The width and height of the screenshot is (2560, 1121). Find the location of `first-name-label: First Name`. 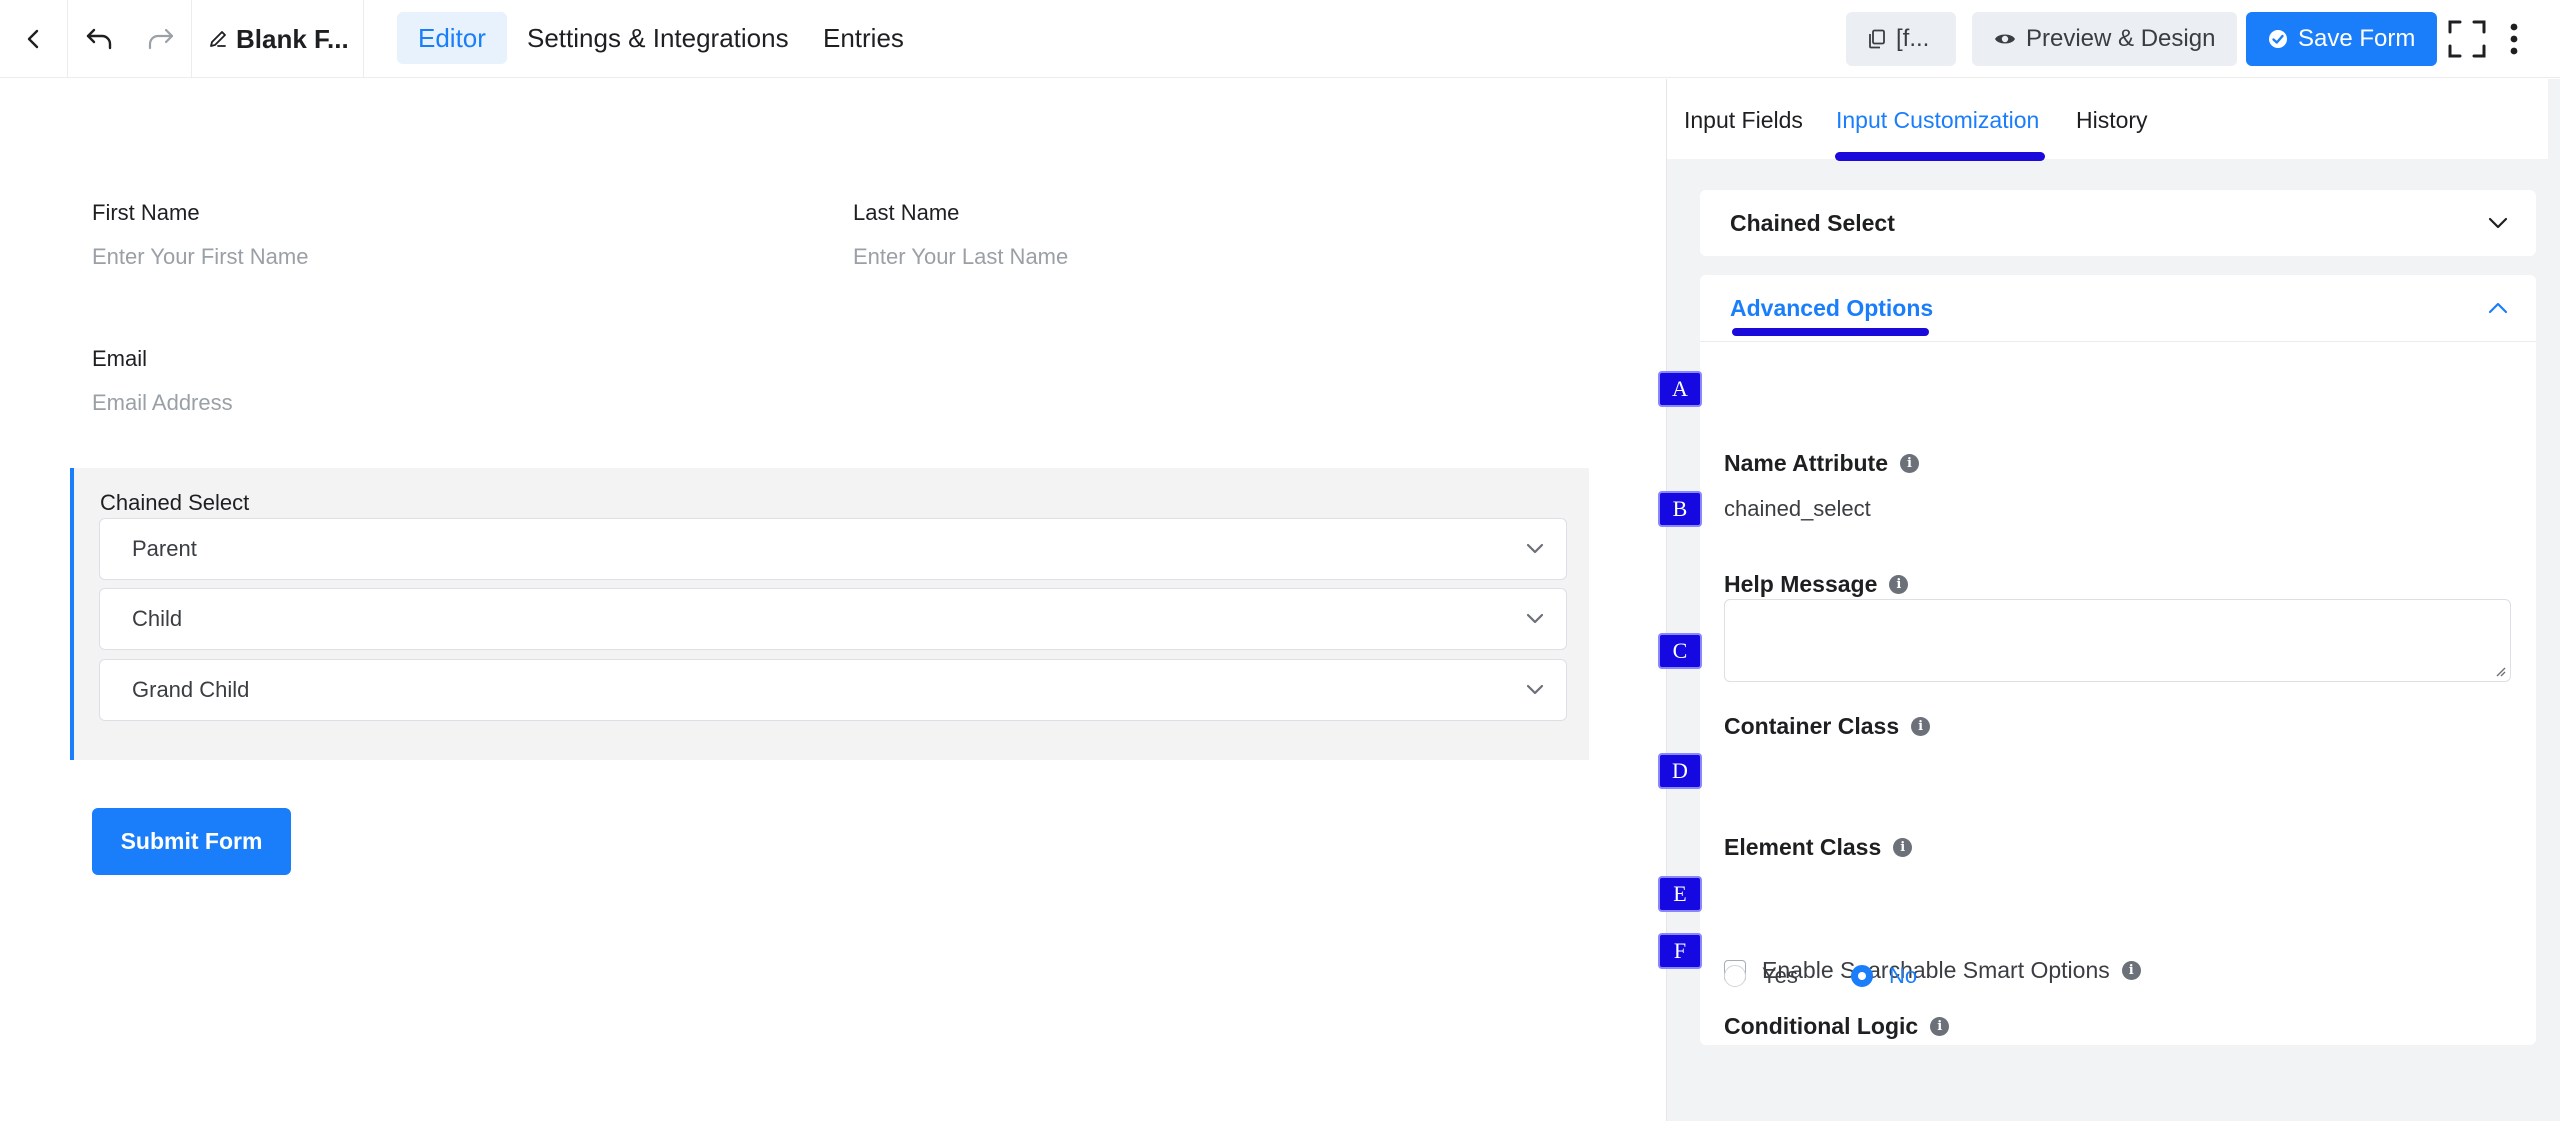

first-name-label: First Name is located at coordinates (146, 212).